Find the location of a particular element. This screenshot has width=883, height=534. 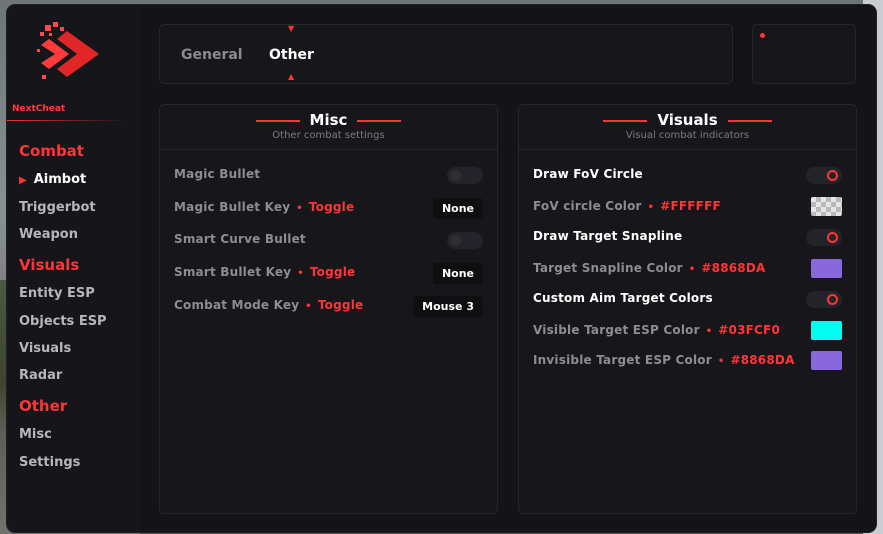

active-arrow-icon: ▶ is located at coordinates (23, 180).